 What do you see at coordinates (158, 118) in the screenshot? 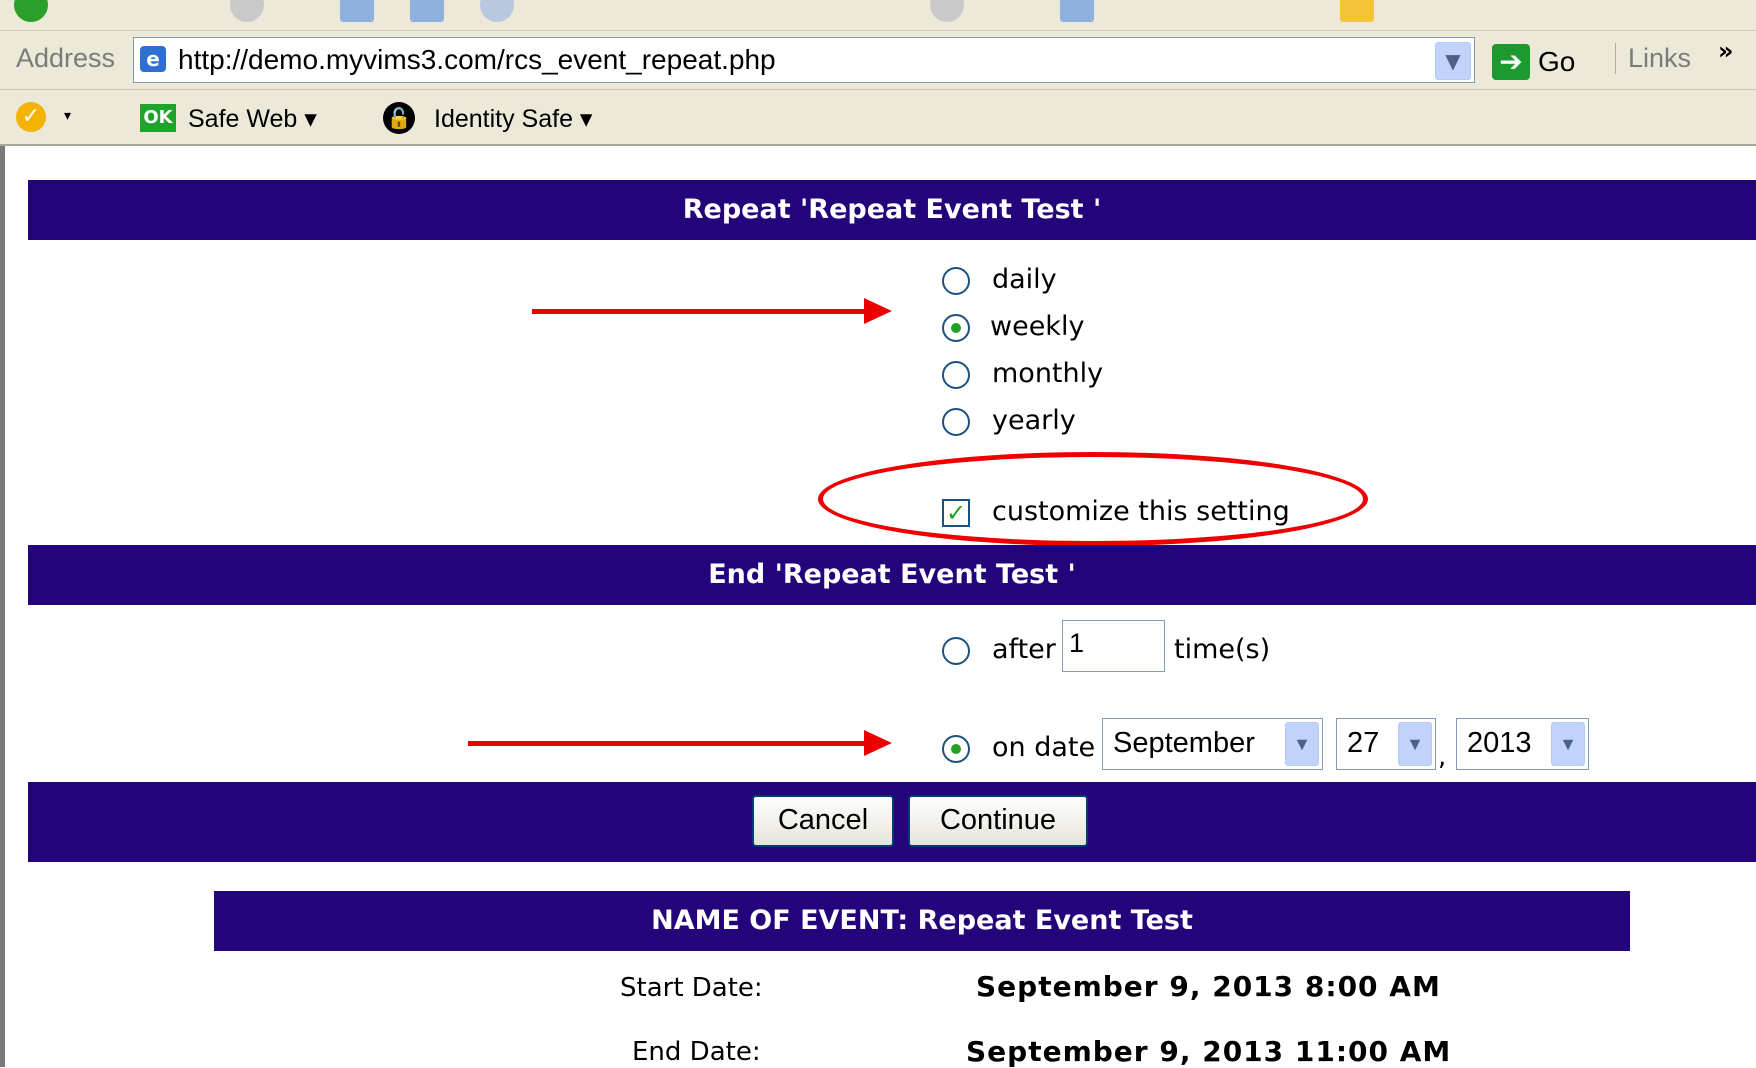
I see `safe-web-ok-icon: OK` at bounding box center [158, 118].